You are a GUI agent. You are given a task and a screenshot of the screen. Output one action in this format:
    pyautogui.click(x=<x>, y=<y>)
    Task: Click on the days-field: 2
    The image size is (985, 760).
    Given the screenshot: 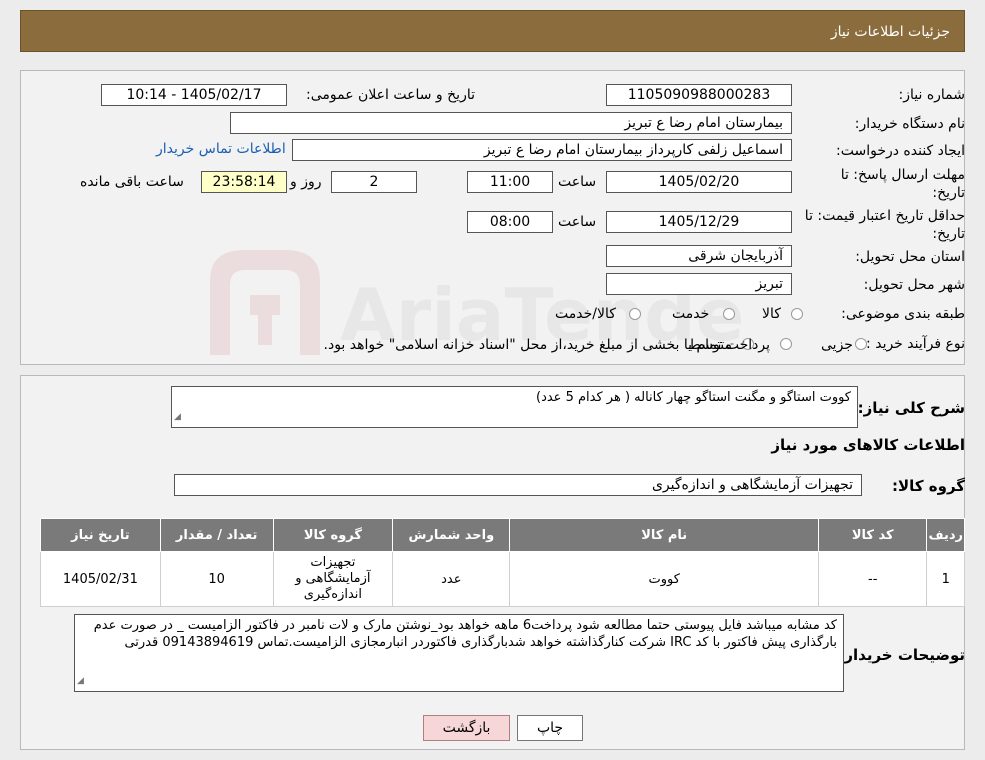 What is the action you would take?
    pyautogui.click(x=374, y=182)
    